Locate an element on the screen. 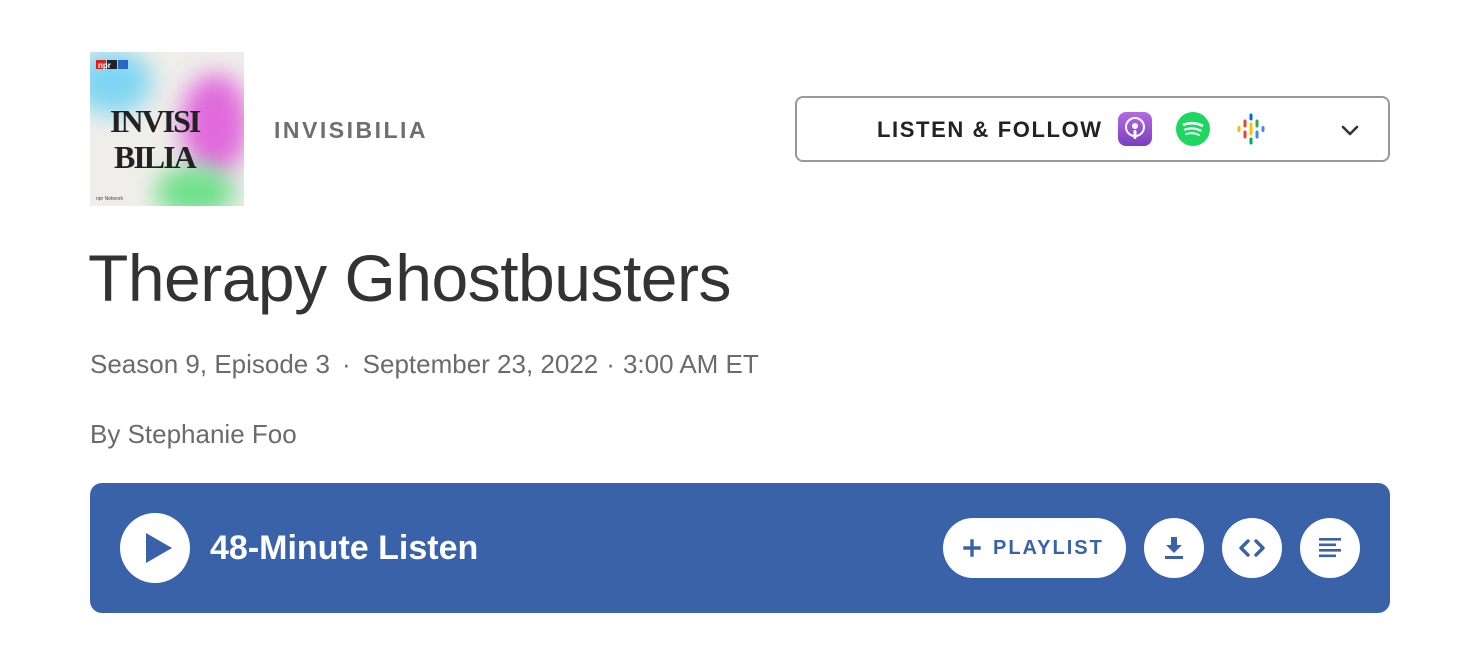  duration-label: 48-Minute Listen is located at coordinates (344, 548).